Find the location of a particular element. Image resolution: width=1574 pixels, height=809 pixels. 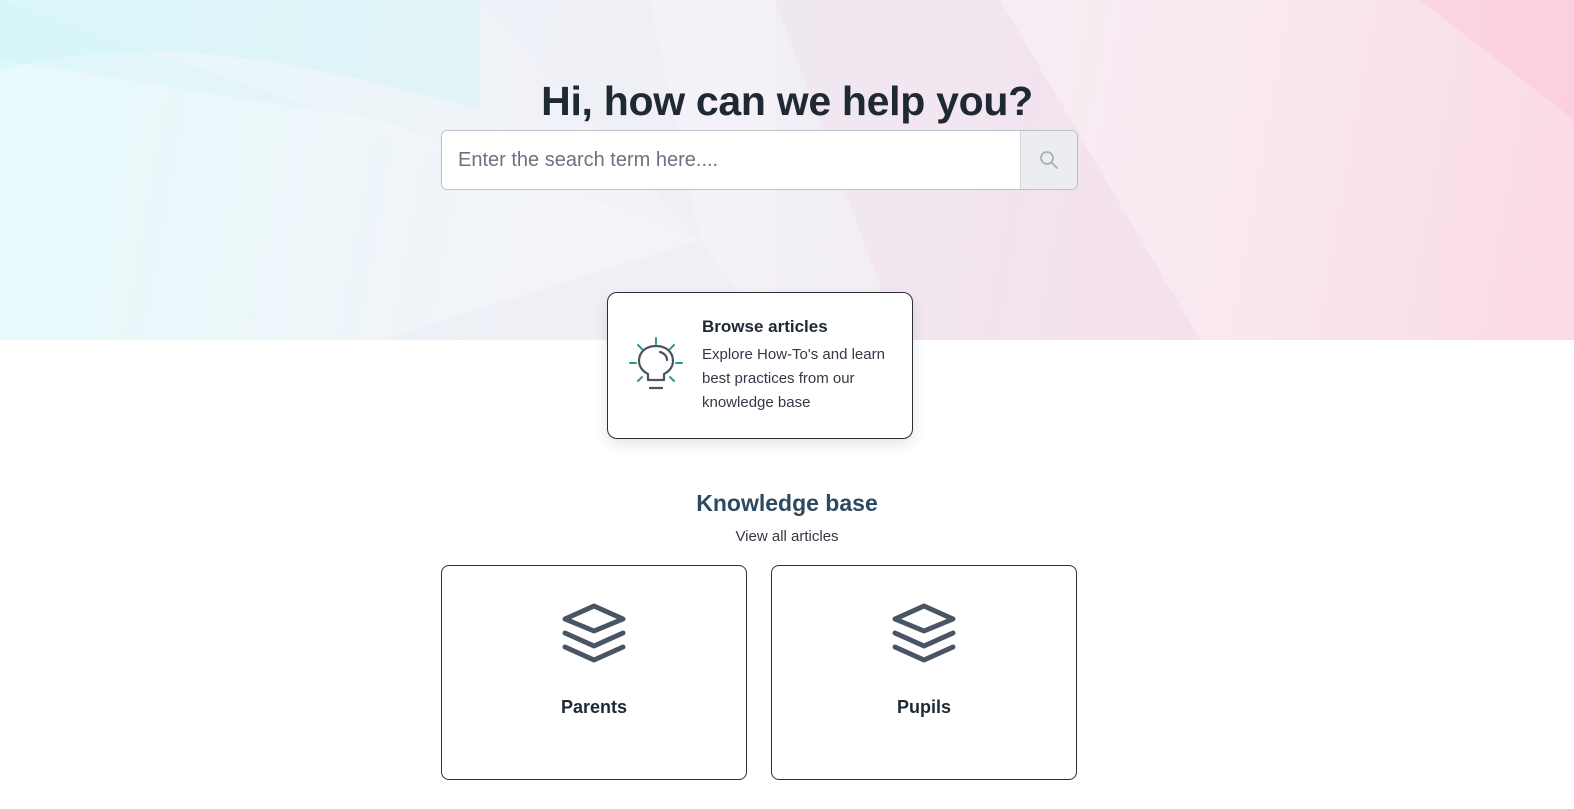

browse-articles-title: Browse articles is located at coordinates (765, 326).